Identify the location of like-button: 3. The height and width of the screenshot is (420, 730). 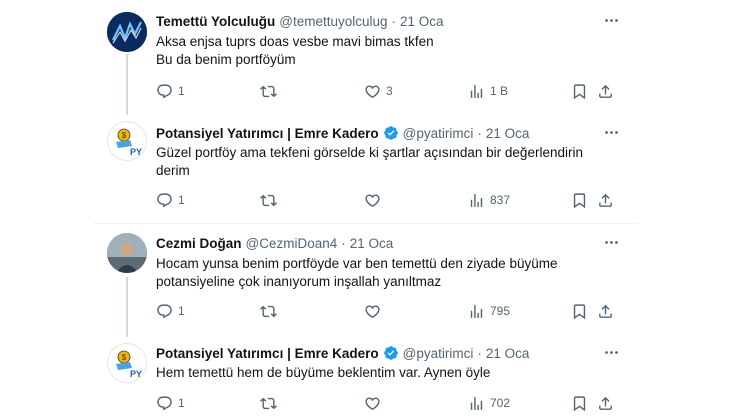
(378, 91).